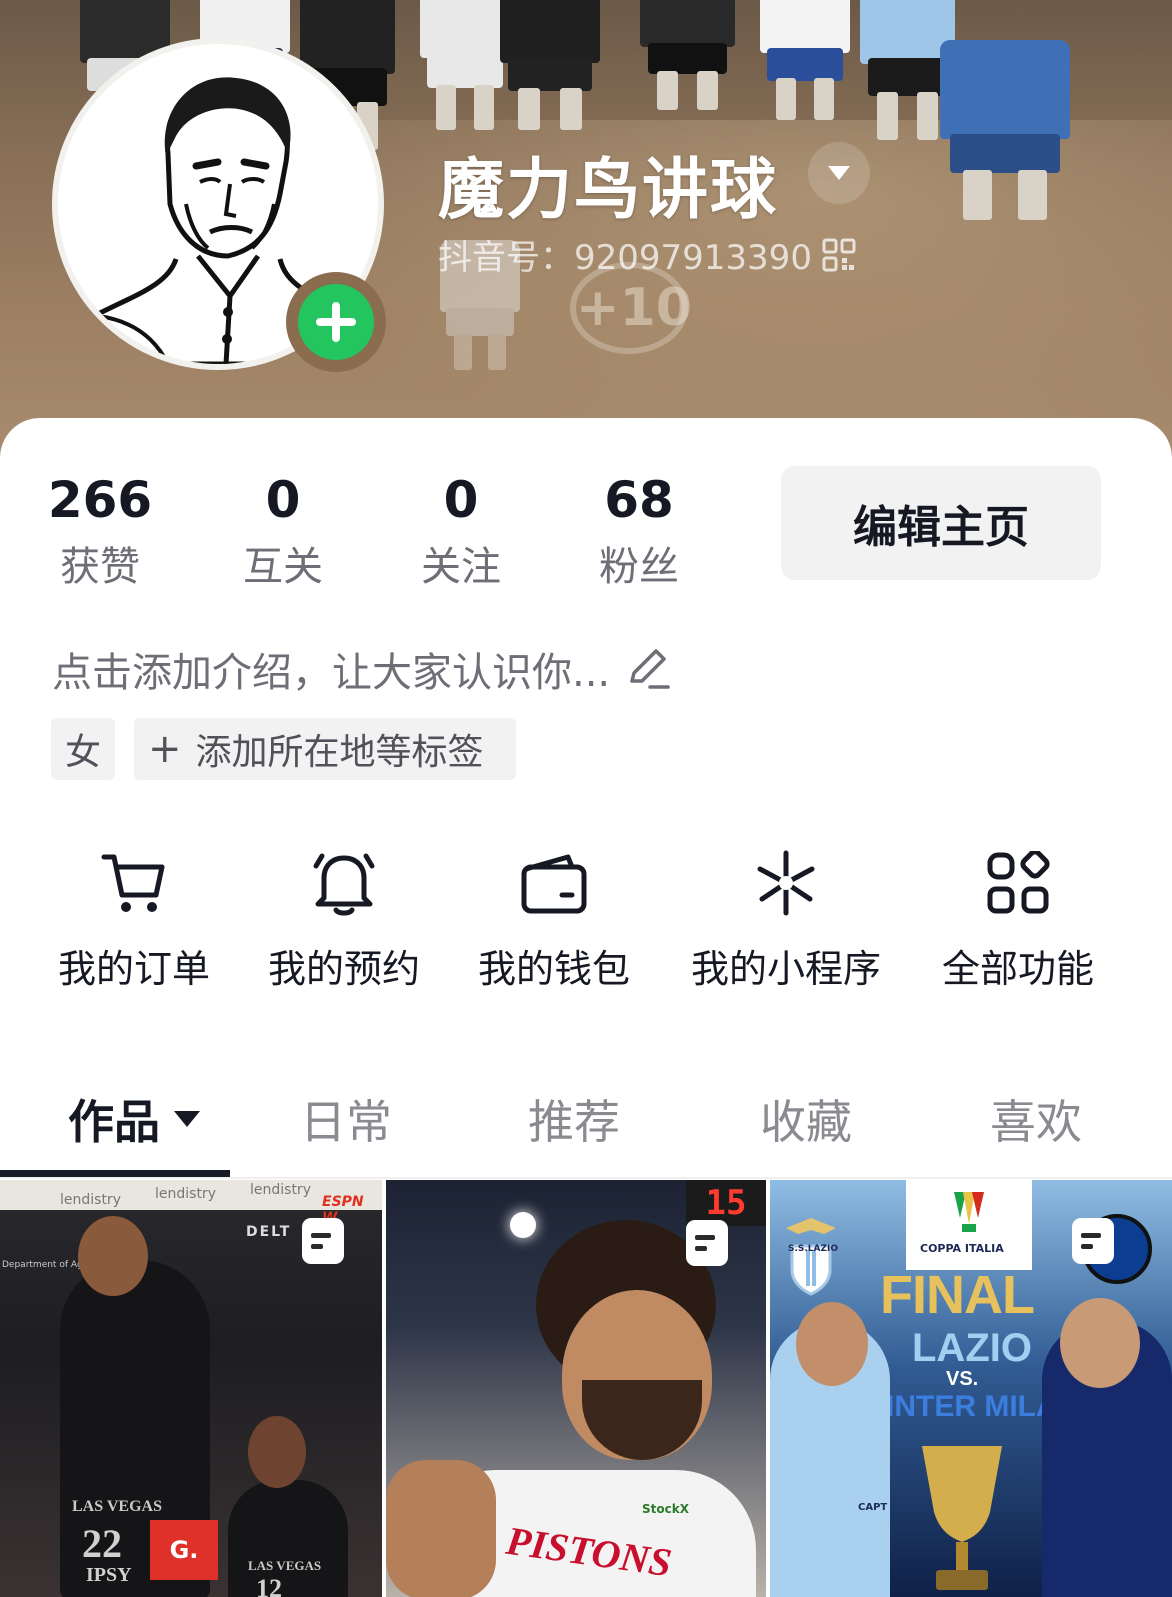 This screenshot has height=1597, width=1172. I want to click on douyin-id: 抖音号：92097913390, so click(625, 258).